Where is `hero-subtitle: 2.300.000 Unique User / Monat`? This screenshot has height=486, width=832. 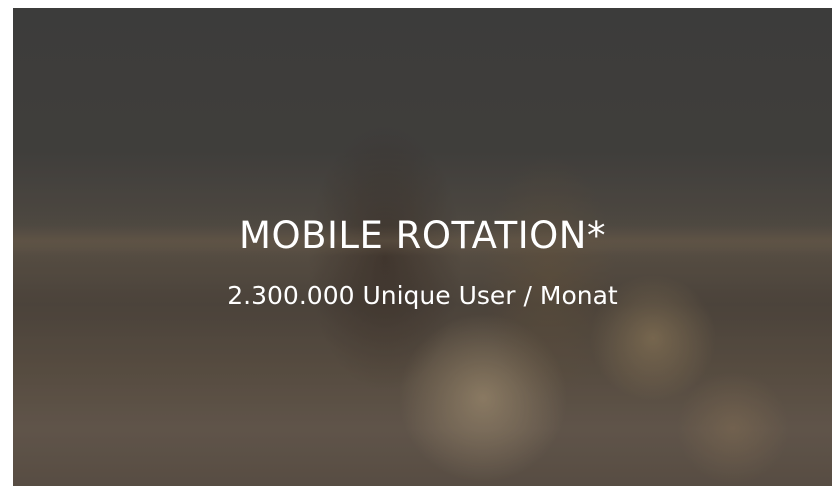 hero-subtitle: 2.300.000 Unique User / Monat is located at coordinates (422, 295).